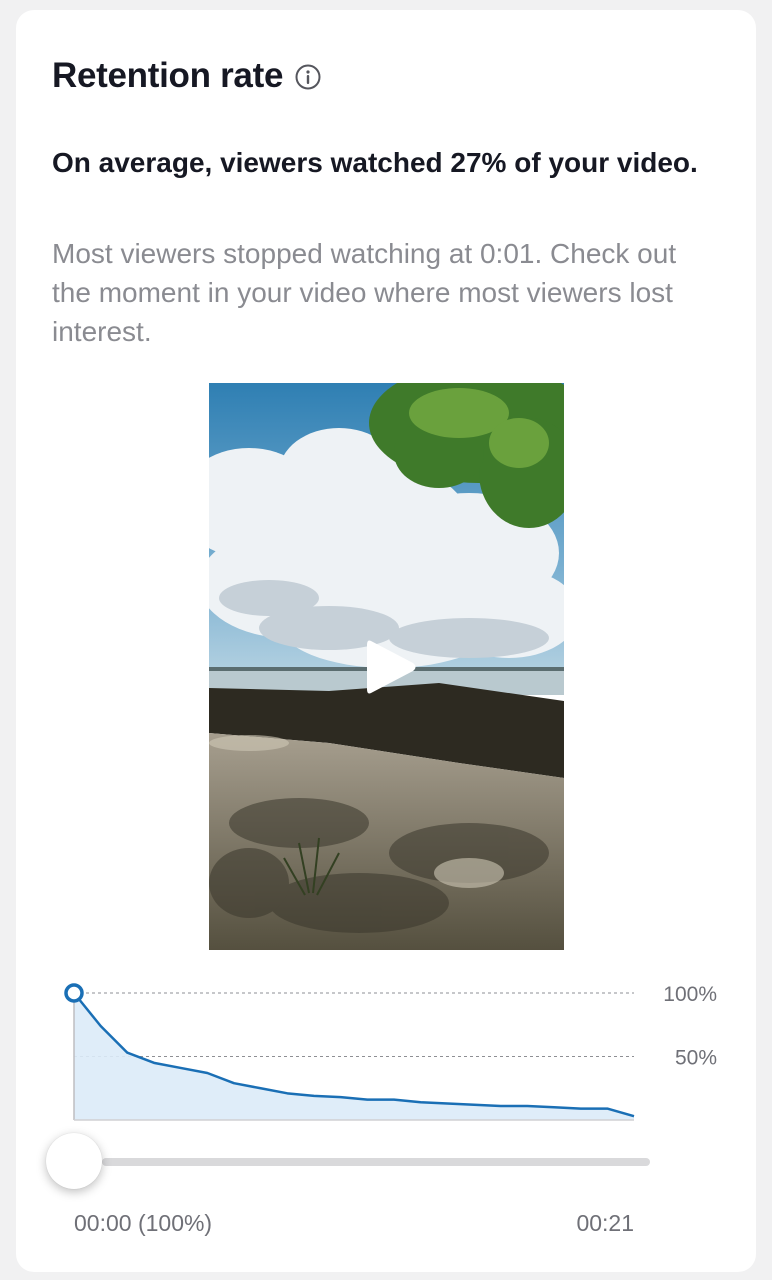 This screenshot has width=772, height=1280. What do you see at coordinates (390, 1052) in the screenshot?
I see `retention-chart-svg: 100% 50%` at bounding box center [390, 1052].